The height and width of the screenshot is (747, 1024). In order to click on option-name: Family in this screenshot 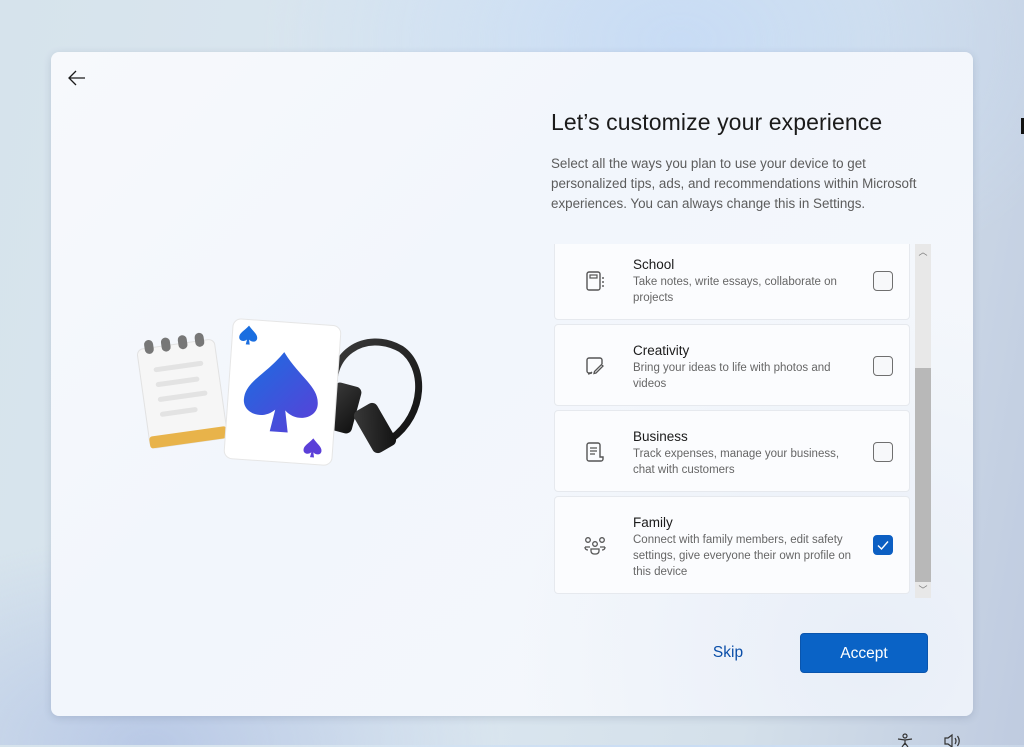, I will do `click(653, 522)`.